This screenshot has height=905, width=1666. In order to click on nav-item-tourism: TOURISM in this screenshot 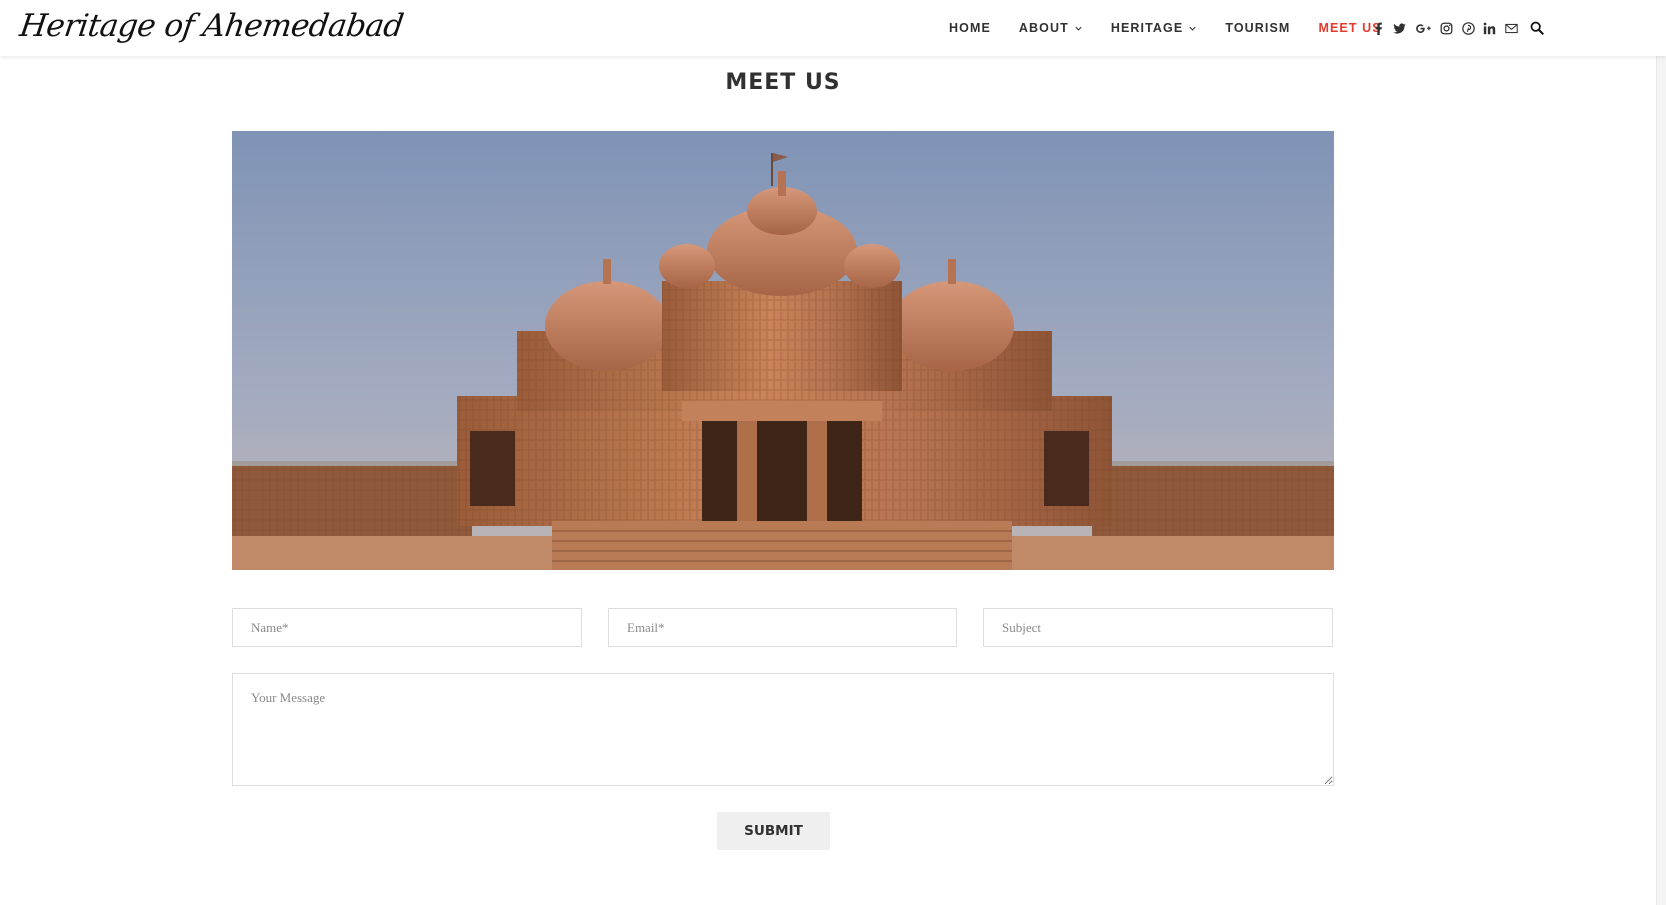, I will do `click(1257, 28)`.